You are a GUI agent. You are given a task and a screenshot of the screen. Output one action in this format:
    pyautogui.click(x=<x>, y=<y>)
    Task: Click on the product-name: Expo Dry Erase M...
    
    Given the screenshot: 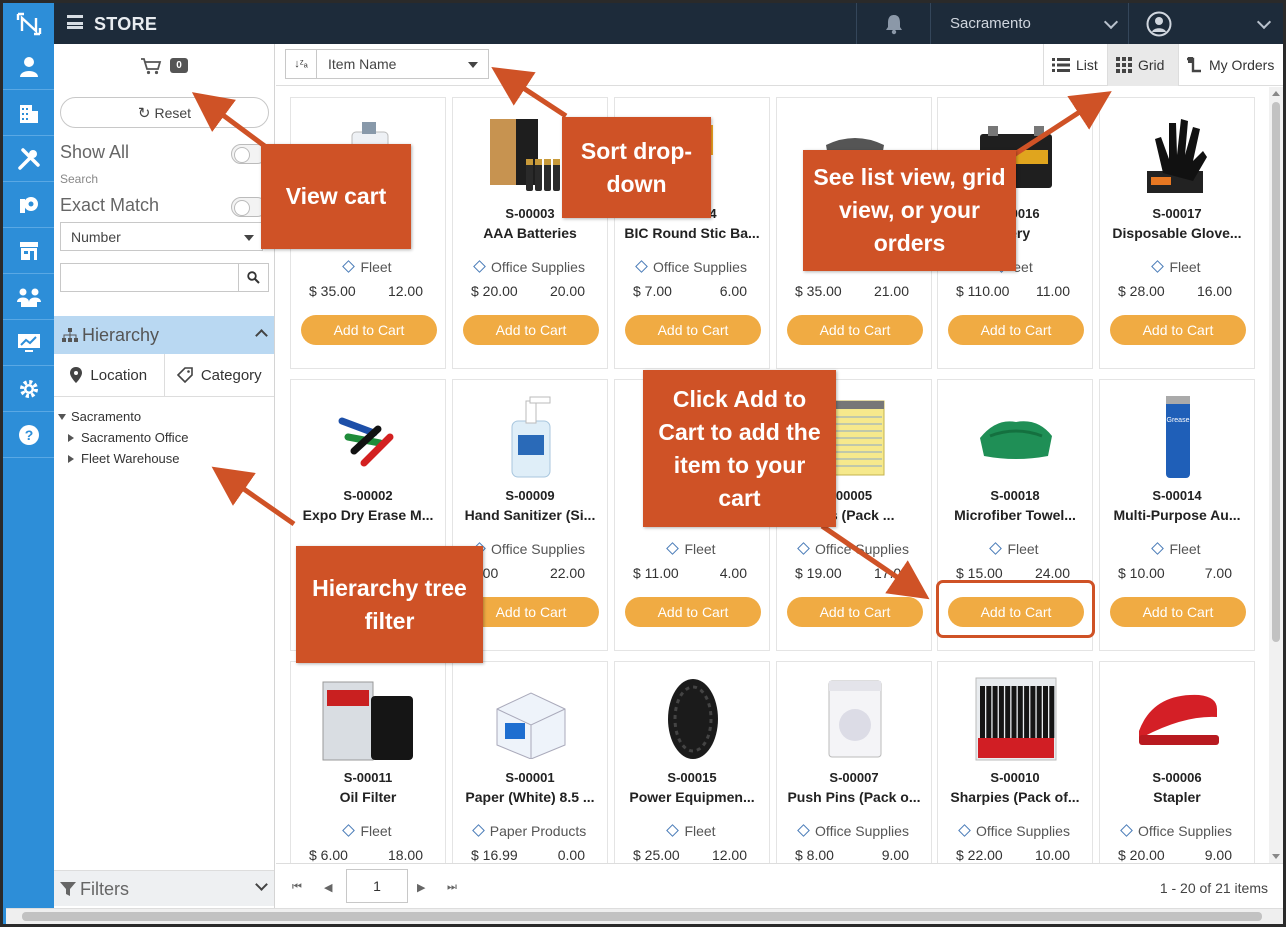 What is the action you would take?
    pyautogui.click(x=368, y=515)
    